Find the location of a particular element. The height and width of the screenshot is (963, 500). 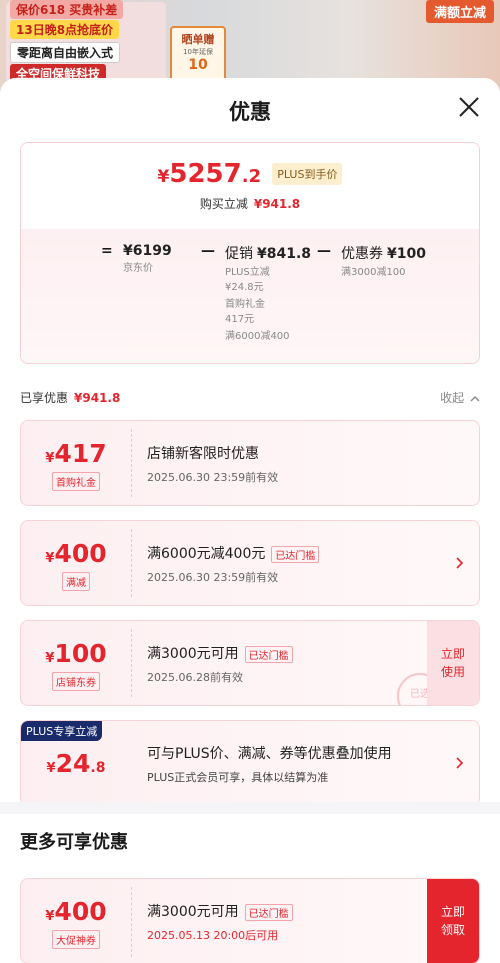

collapse-label: 收起 is located at coordinates (452, 398).